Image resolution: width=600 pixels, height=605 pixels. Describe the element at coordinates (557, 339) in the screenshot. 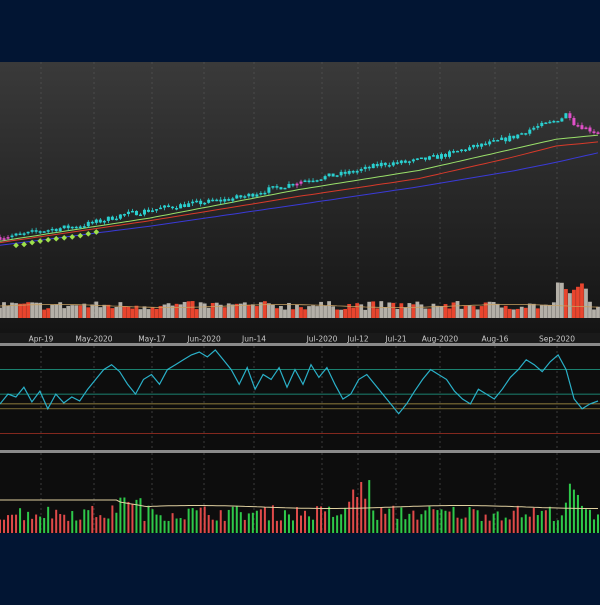

I see `date-tick-label: Sep-2020` at that location.